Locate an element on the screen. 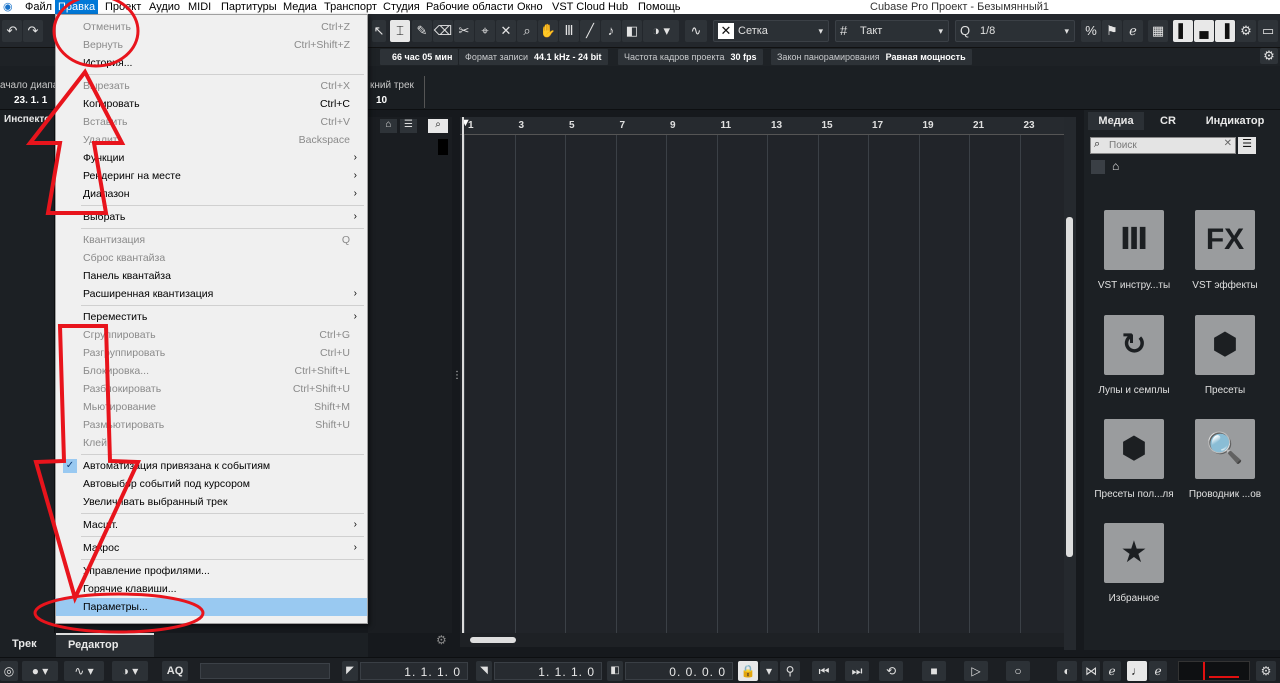  quantize-percent-icon: % is located at coordinates (1091, 31).